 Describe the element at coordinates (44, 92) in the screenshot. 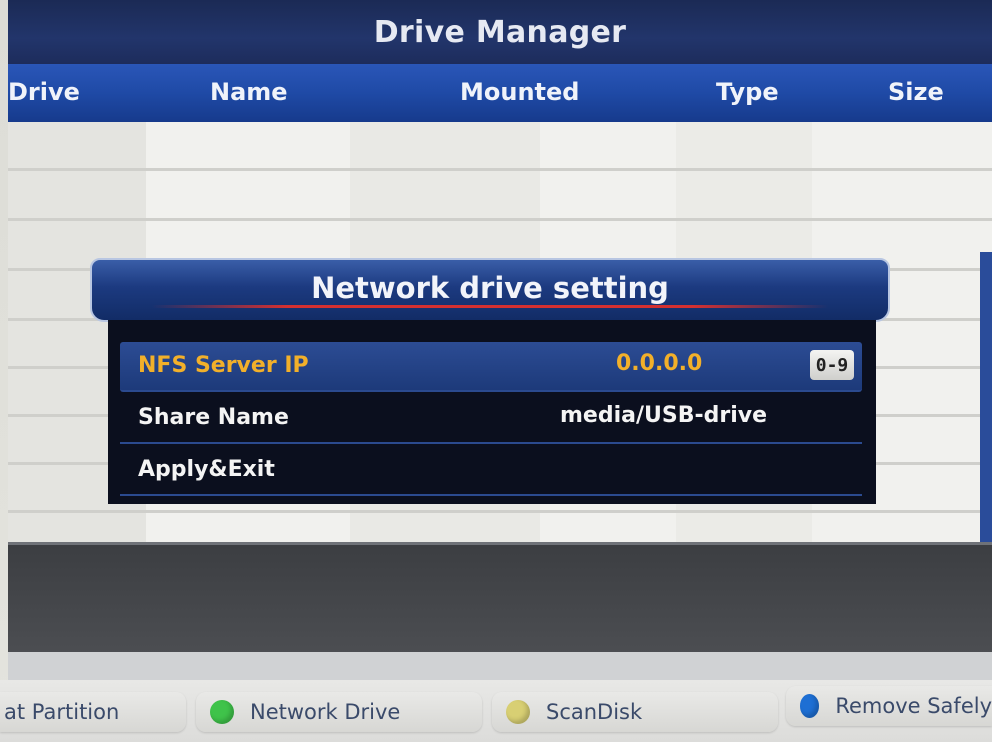

I see `column-header-drive: Drive` at that location.